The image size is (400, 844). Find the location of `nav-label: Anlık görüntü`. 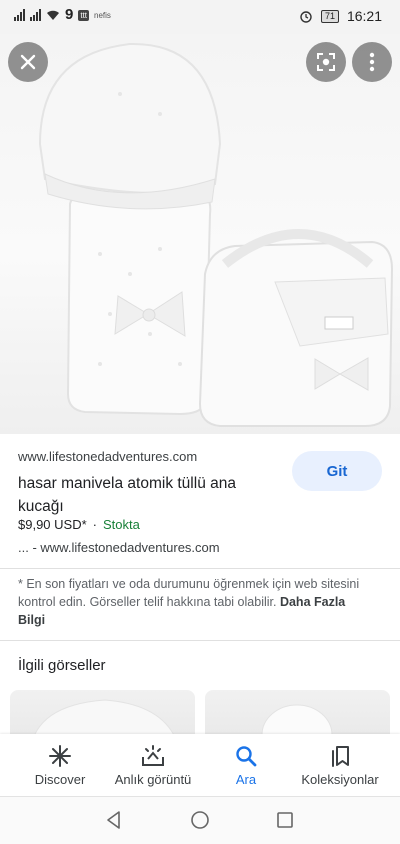

nav-label: Anlık görüntü is located at coordinates (153, 779).